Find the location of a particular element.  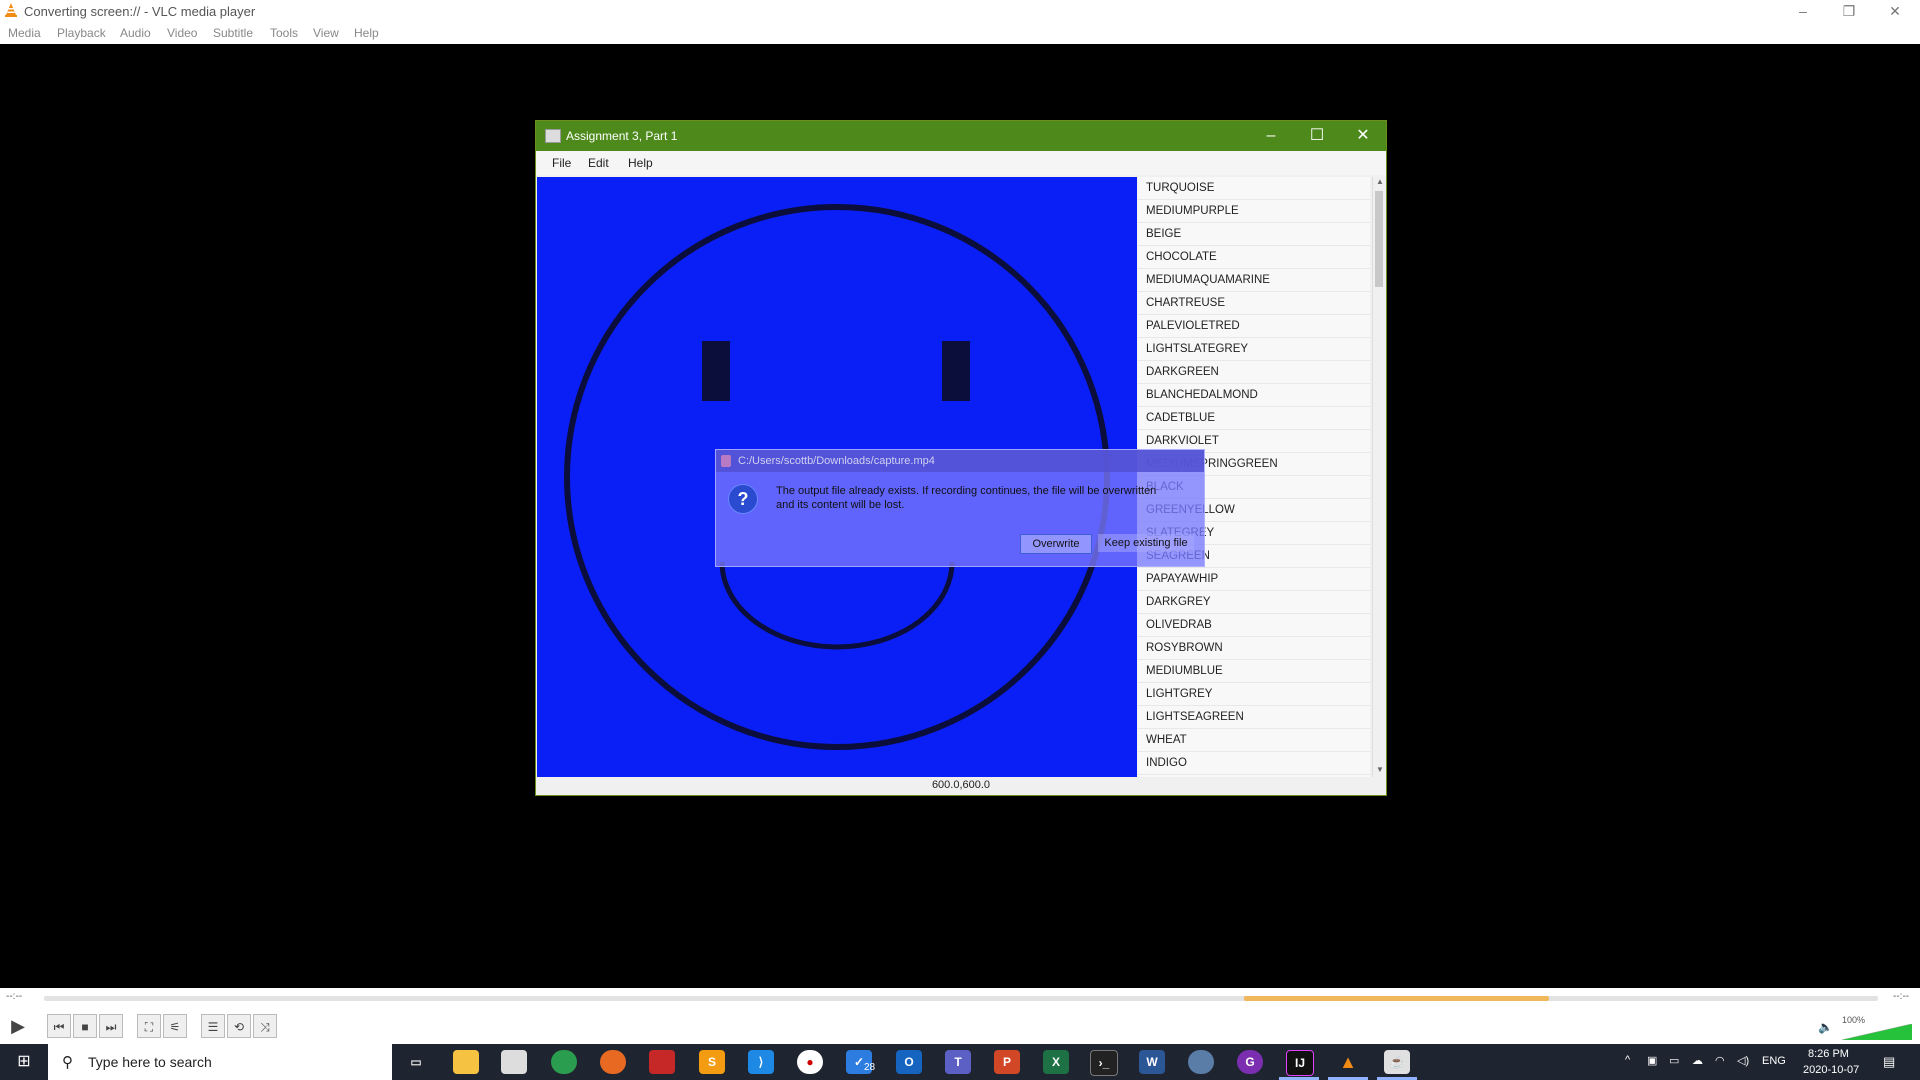

smile-mouth is located at coordinates (837, 605).